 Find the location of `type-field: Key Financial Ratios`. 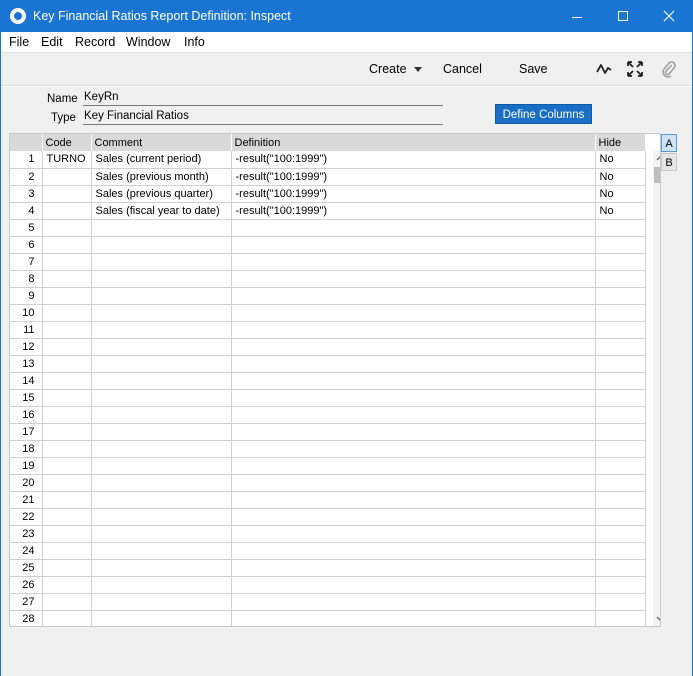

type-field: Key Financial Ratios is located at coordinates (263, 117).